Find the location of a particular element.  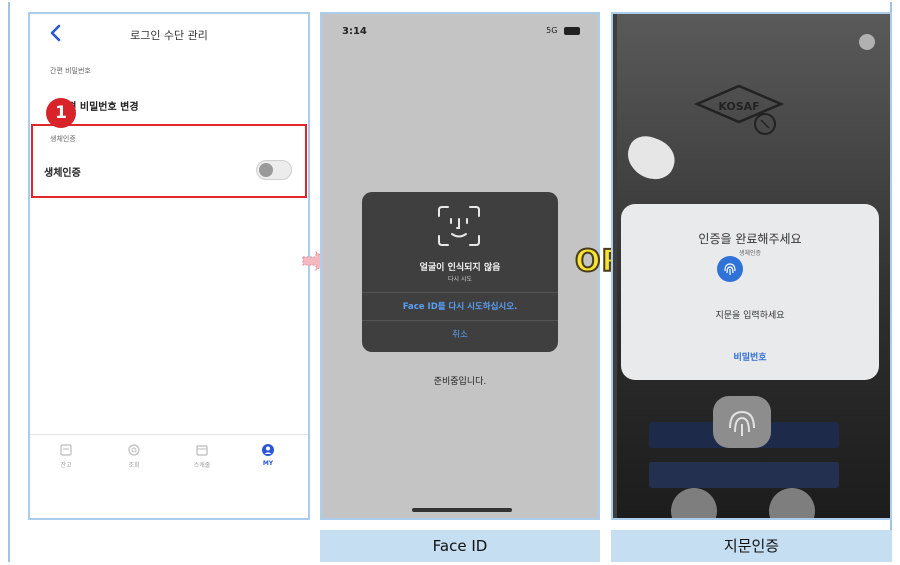

battery-icon is located at coordinates (572, 30).